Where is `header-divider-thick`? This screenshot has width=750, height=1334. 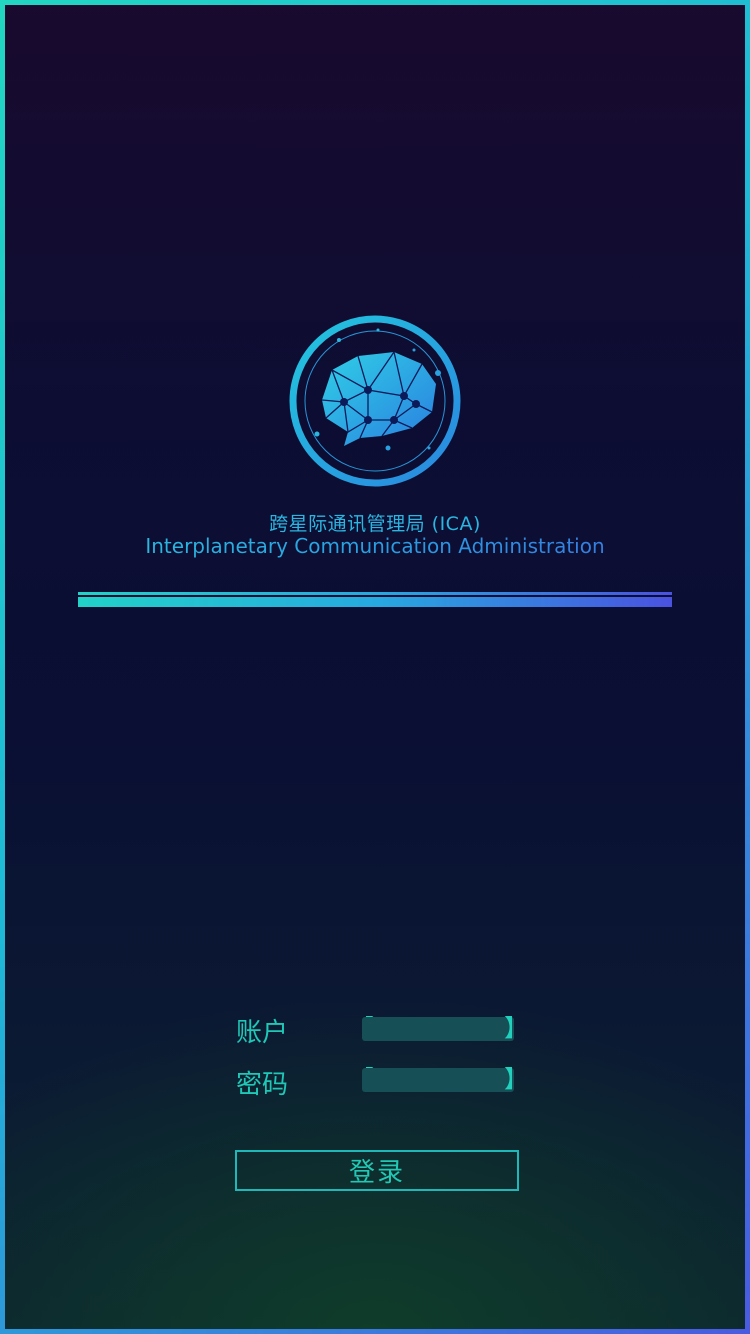
header-divider-thick is located at coordinates (375, 602).